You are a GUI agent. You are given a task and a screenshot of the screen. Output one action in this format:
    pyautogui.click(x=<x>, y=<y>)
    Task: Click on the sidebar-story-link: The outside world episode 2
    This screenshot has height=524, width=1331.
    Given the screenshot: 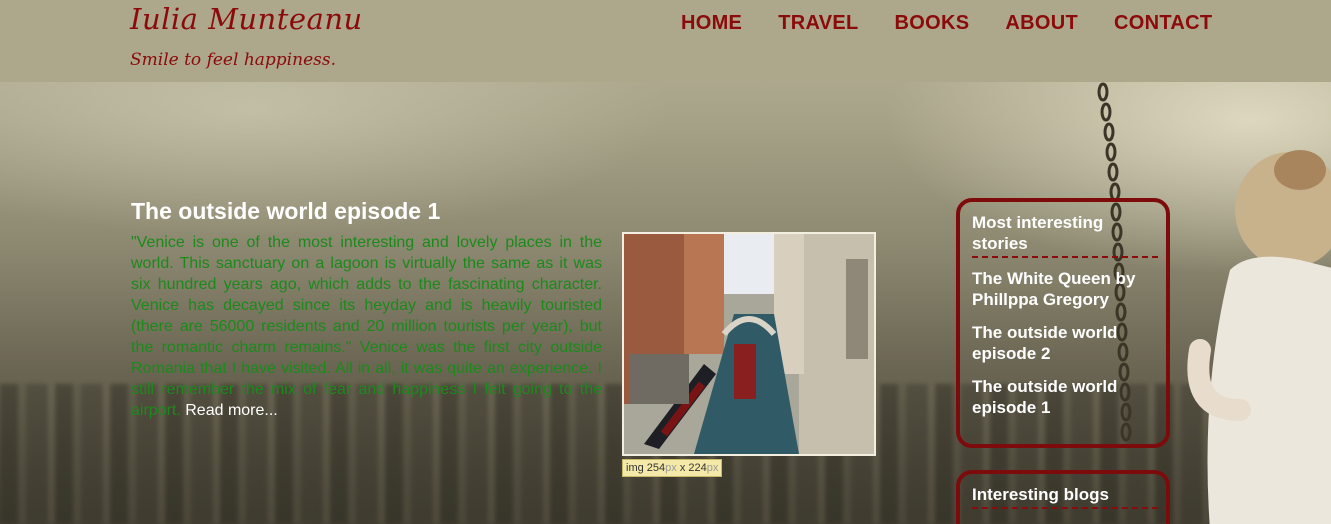 What is the action you would take?
    pyautogui.click(x=1063, y=343)
    